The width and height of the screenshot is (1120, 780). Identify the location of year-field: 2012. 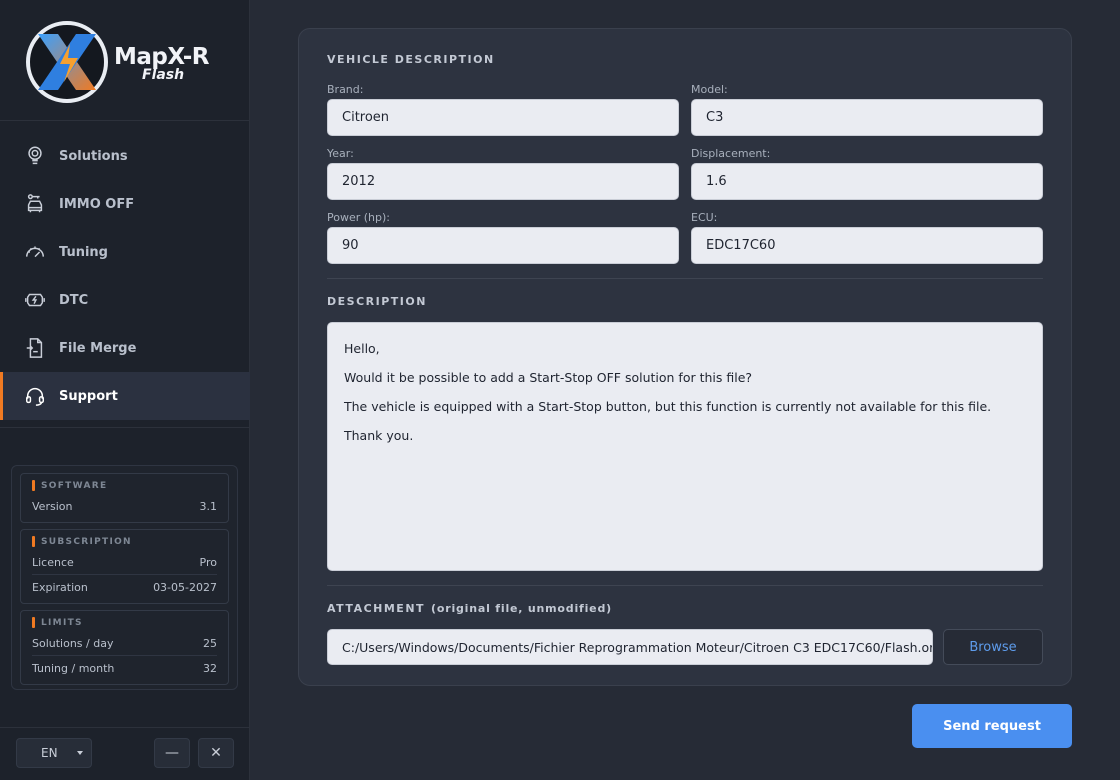
(503, 181).